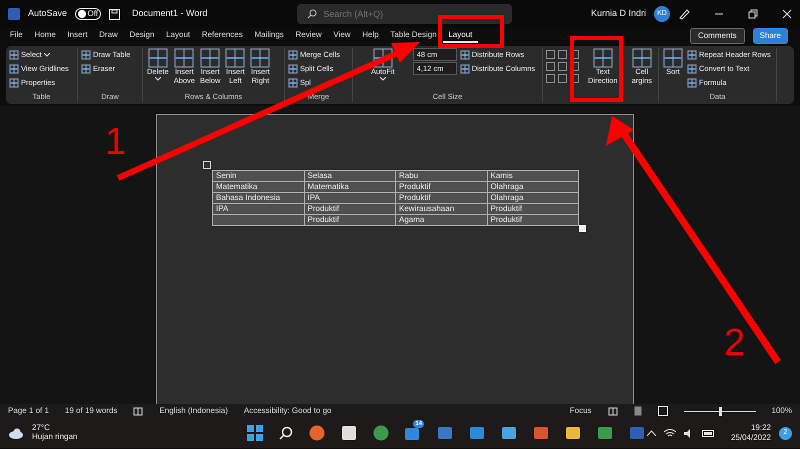 The height and width of the screenshot is (449, 800). I want to click on web-layout-icon, so click(663, 411).